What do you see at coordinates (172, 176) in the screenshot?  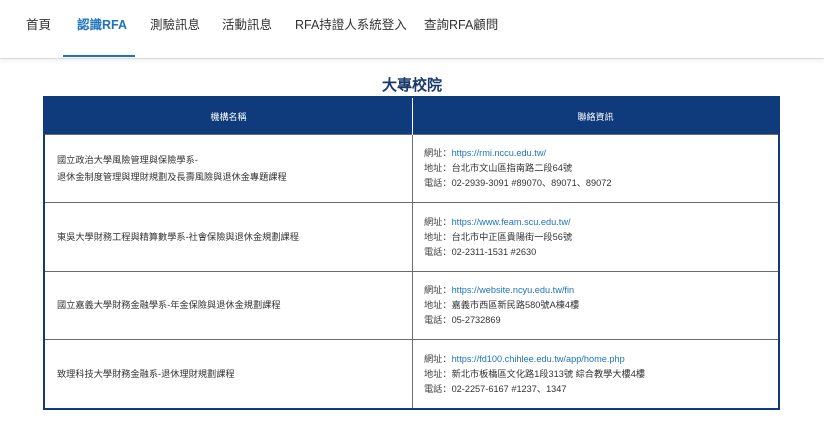 I see `institution-name-line: 退休金制度管理與理財規劃及長壽風險與退休金專題課程` at bounding box center [172, 176].